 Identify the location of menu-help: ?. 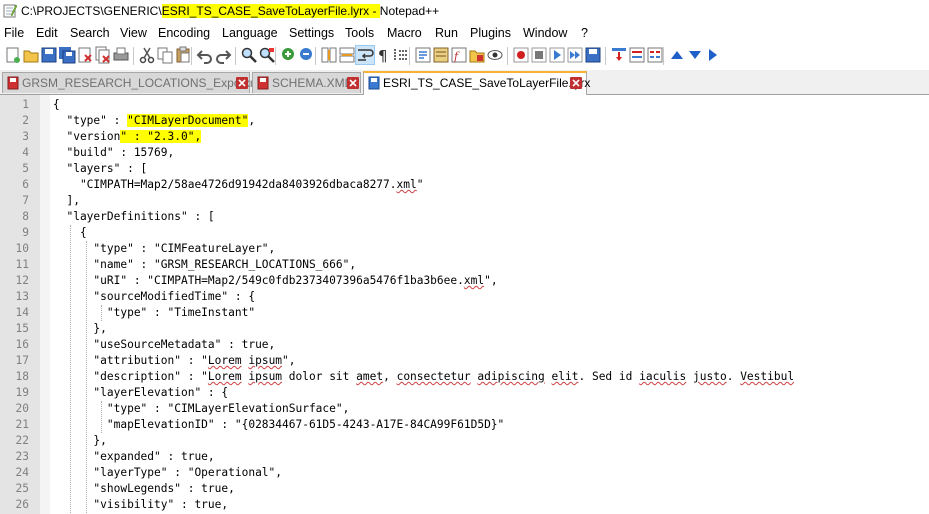
(584, 33).